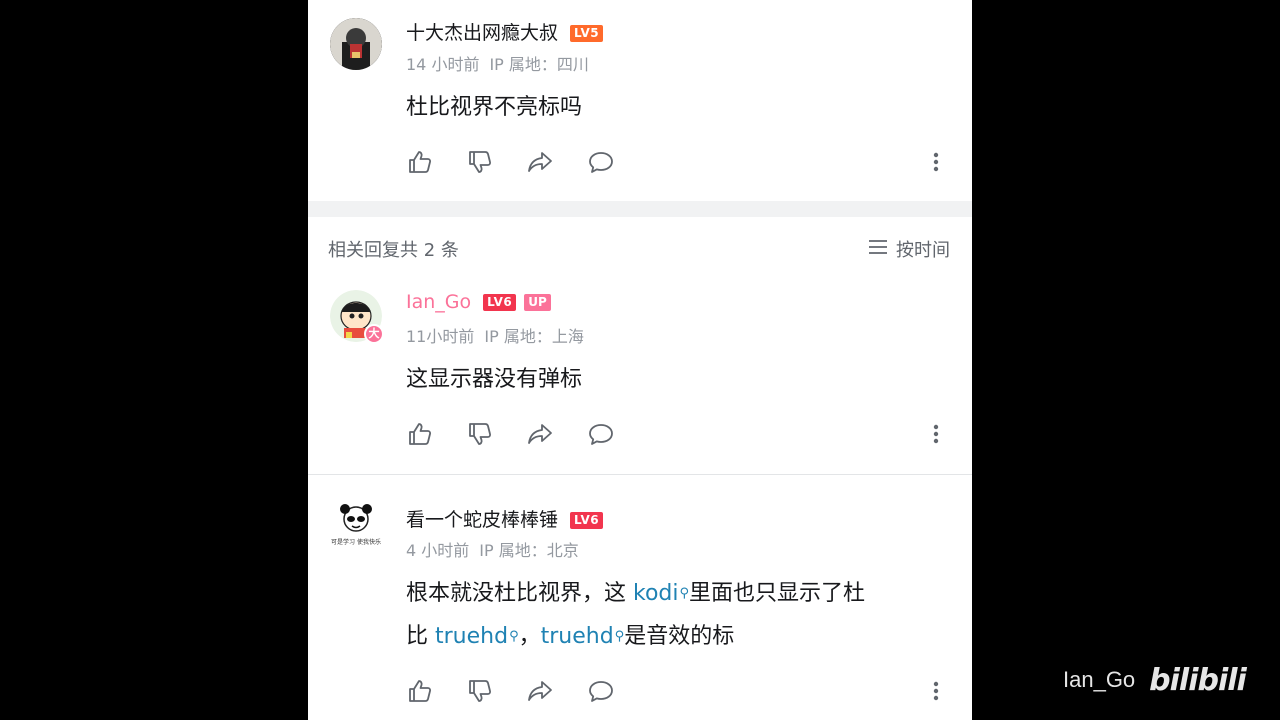  I want to click on avatar: 大, so click(357, 317).